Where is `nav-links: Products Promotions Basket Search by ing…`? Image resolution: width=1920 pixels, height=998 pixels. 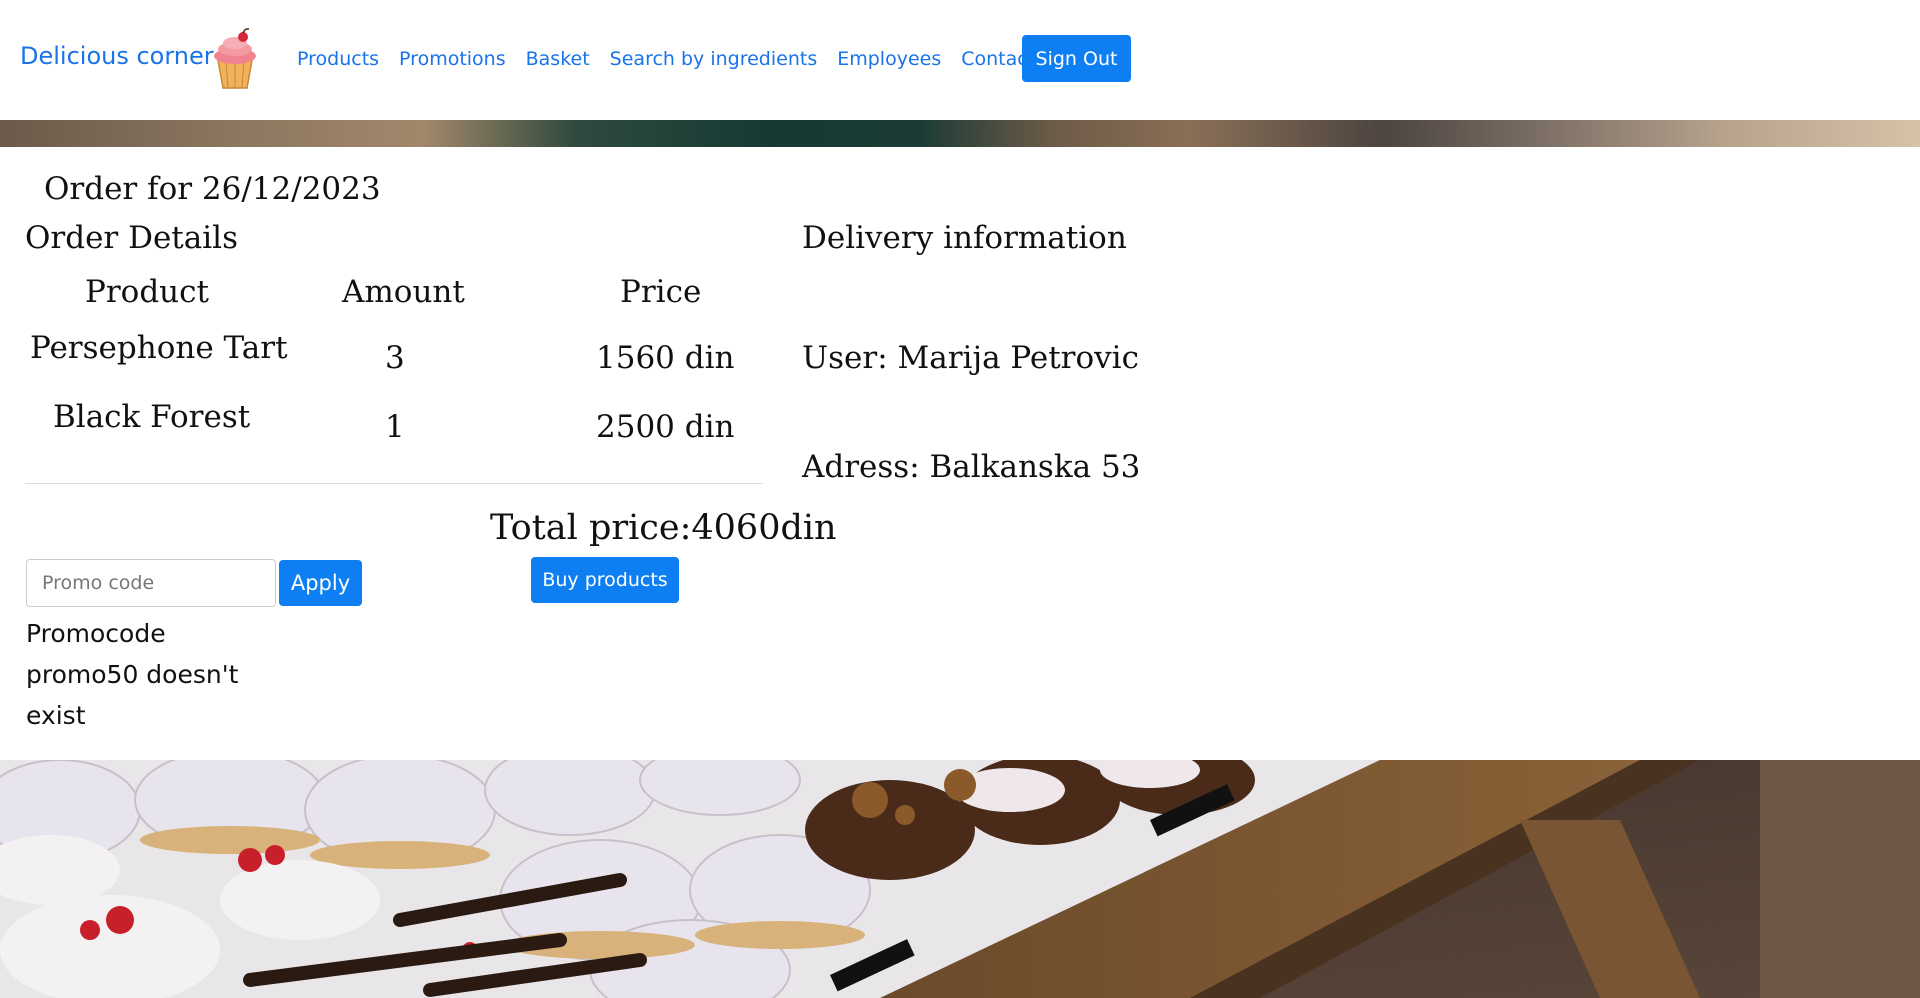 nav-links: Products Promotions Basket Search by ing… is located at coordinates (690, 59).